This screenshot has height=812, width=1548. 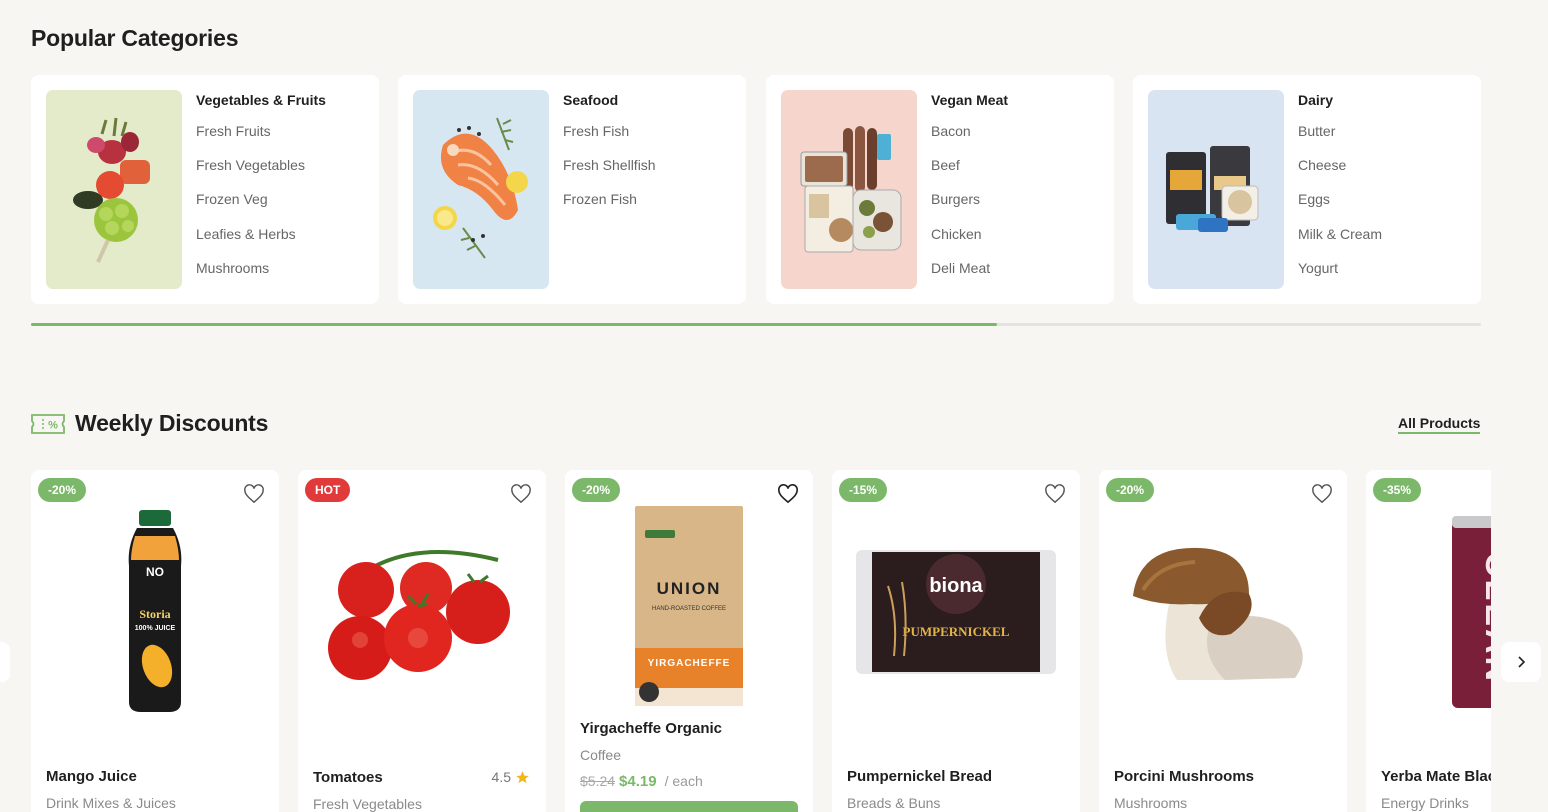 What do you see at coordinates (328, 490) in the screenshot?
I see `hot-badge: HOT` at bounding box center [328, 490].